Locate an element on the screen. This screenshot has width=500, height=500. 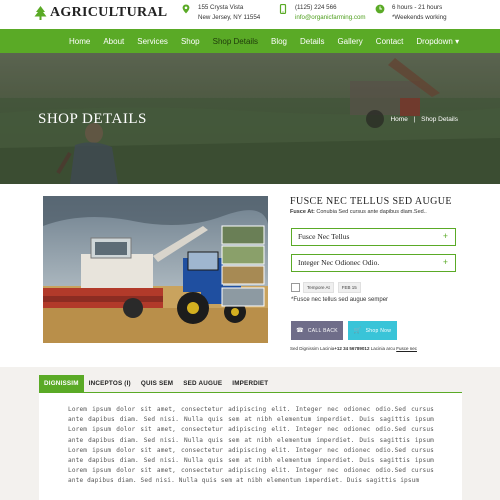
meta-chip-date: FEB 15 is located at coordinates (349, 287).